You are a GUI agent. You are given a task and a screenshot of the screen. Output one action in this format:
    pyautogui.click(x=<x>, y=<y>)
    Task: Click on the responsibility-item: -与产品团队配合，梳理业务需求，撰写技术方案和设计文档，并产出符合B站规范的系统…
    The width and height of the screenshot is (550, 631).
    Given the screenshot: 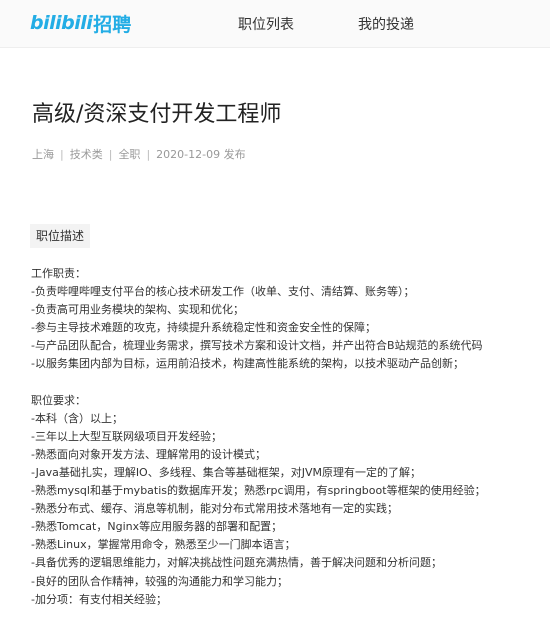 What is the action you would take?
    pyautogui.click(x=257, y=346)
    